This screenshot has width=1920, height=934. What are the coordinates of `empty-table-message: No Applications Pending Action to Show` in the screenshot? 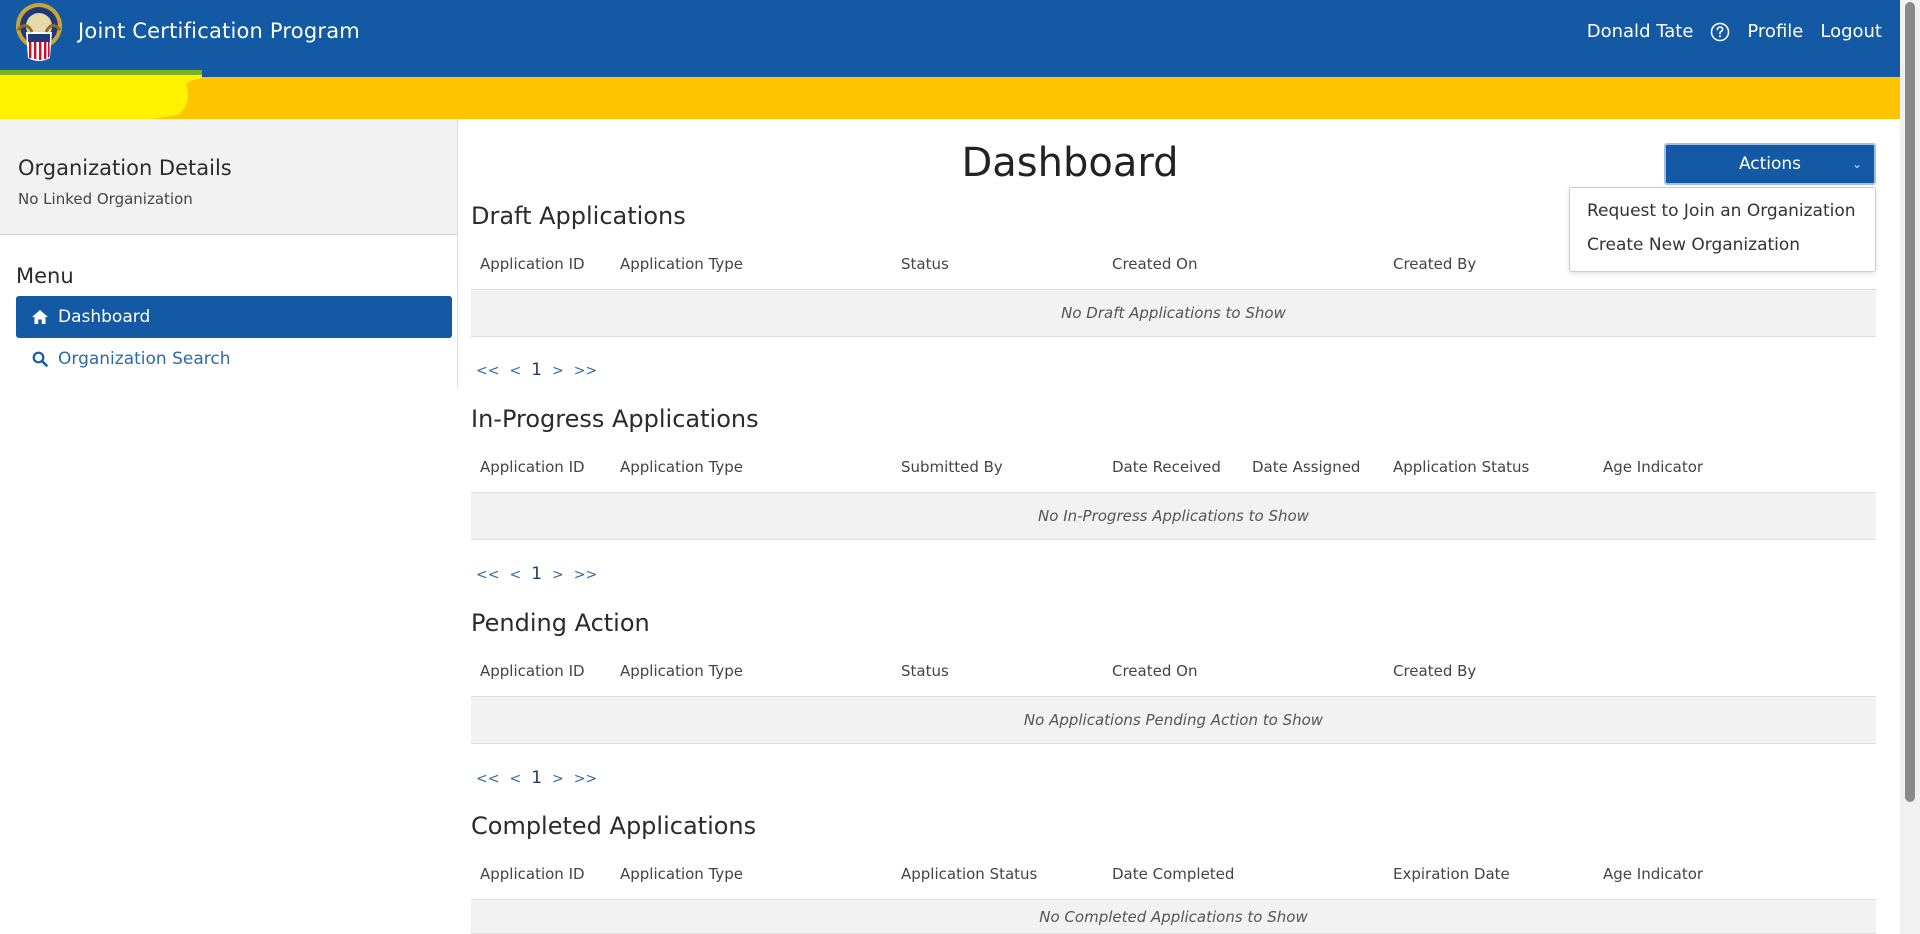 It's located at (1173, 720).